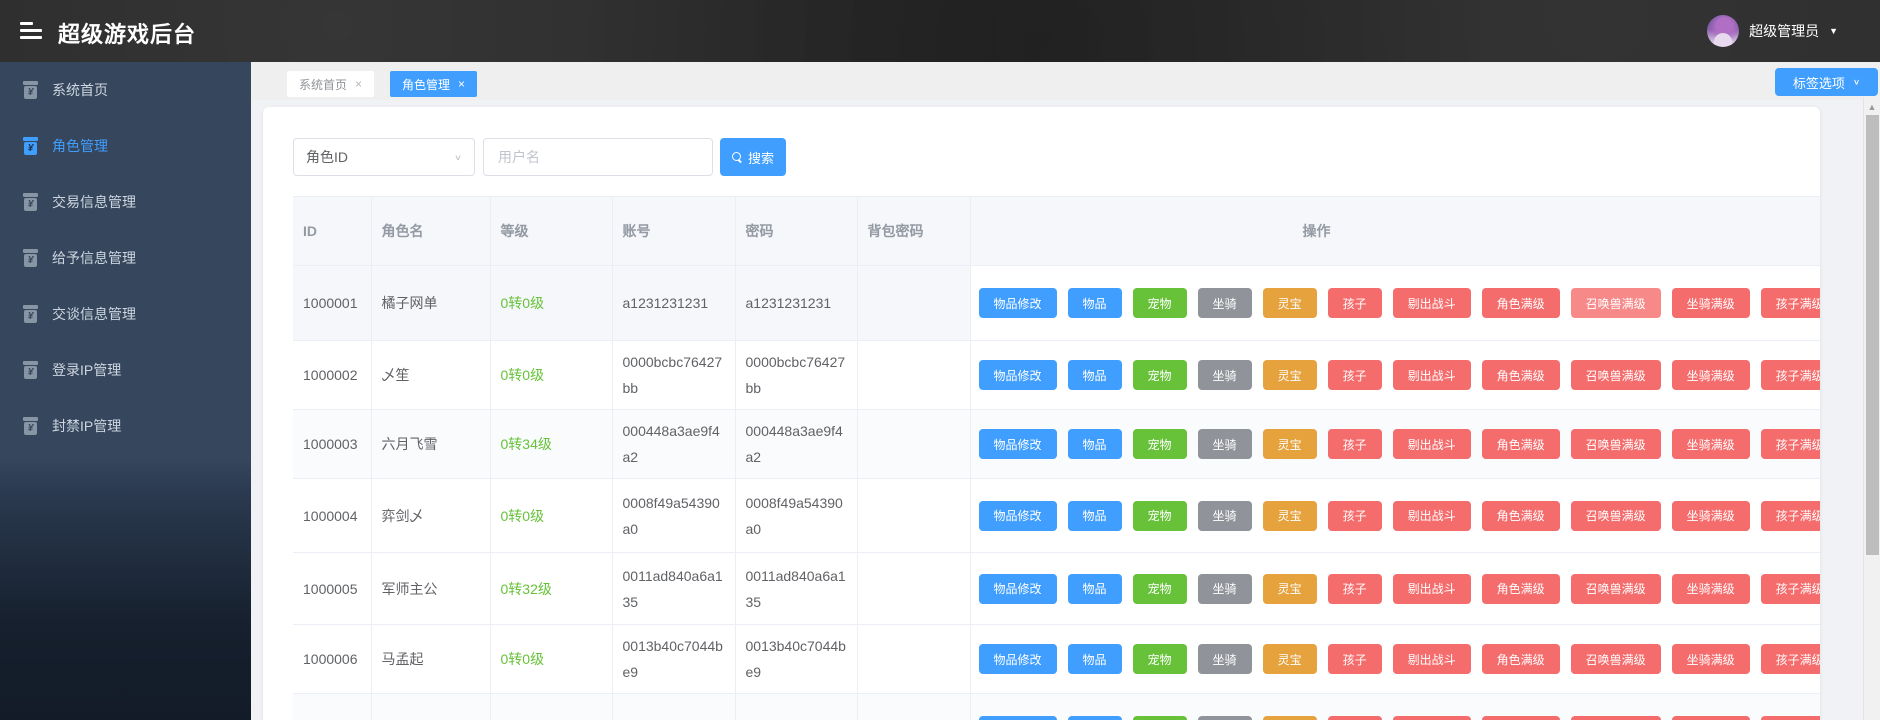 This screenshot has width=1880, height=720. What do you see at coordinates (31, 30) in the screenshot?
I see `hamburger-menu-icon` at bounding box center [31, 30].